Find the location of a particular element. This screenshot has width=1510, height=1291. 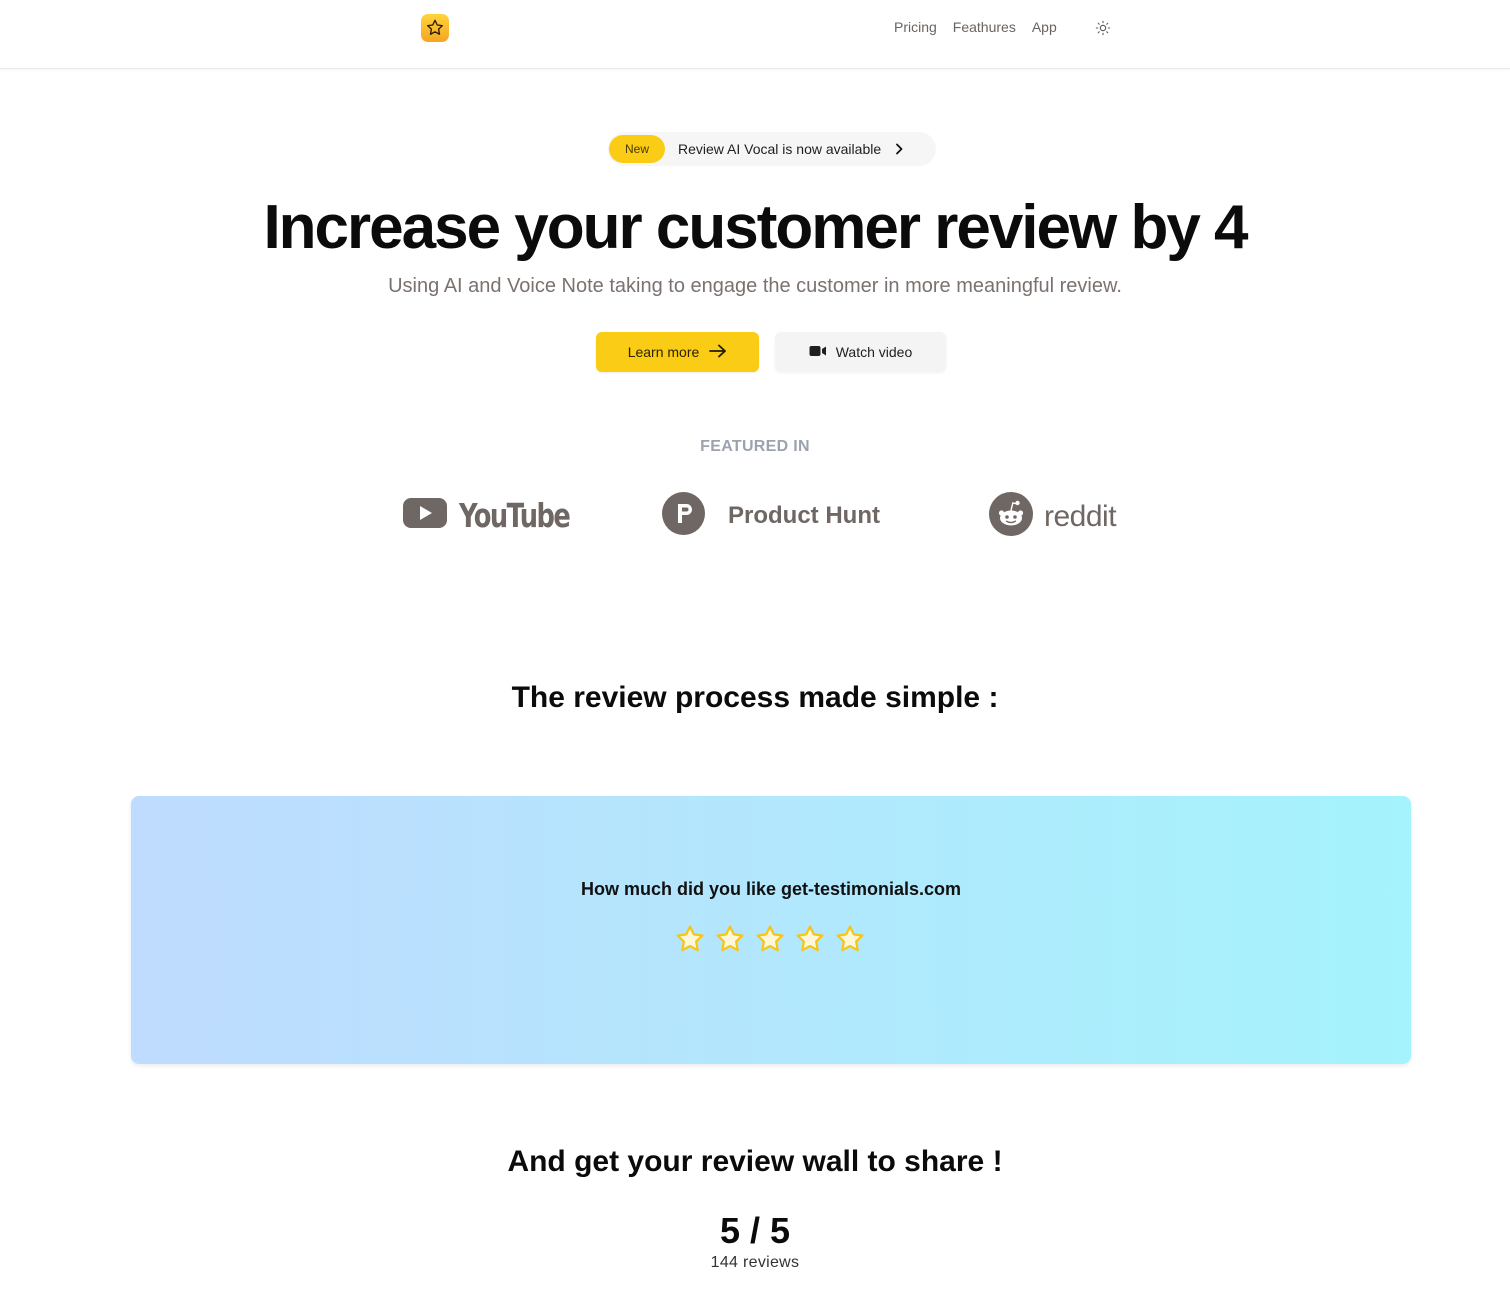

star-3-icon is located at coordinates (770, 939).